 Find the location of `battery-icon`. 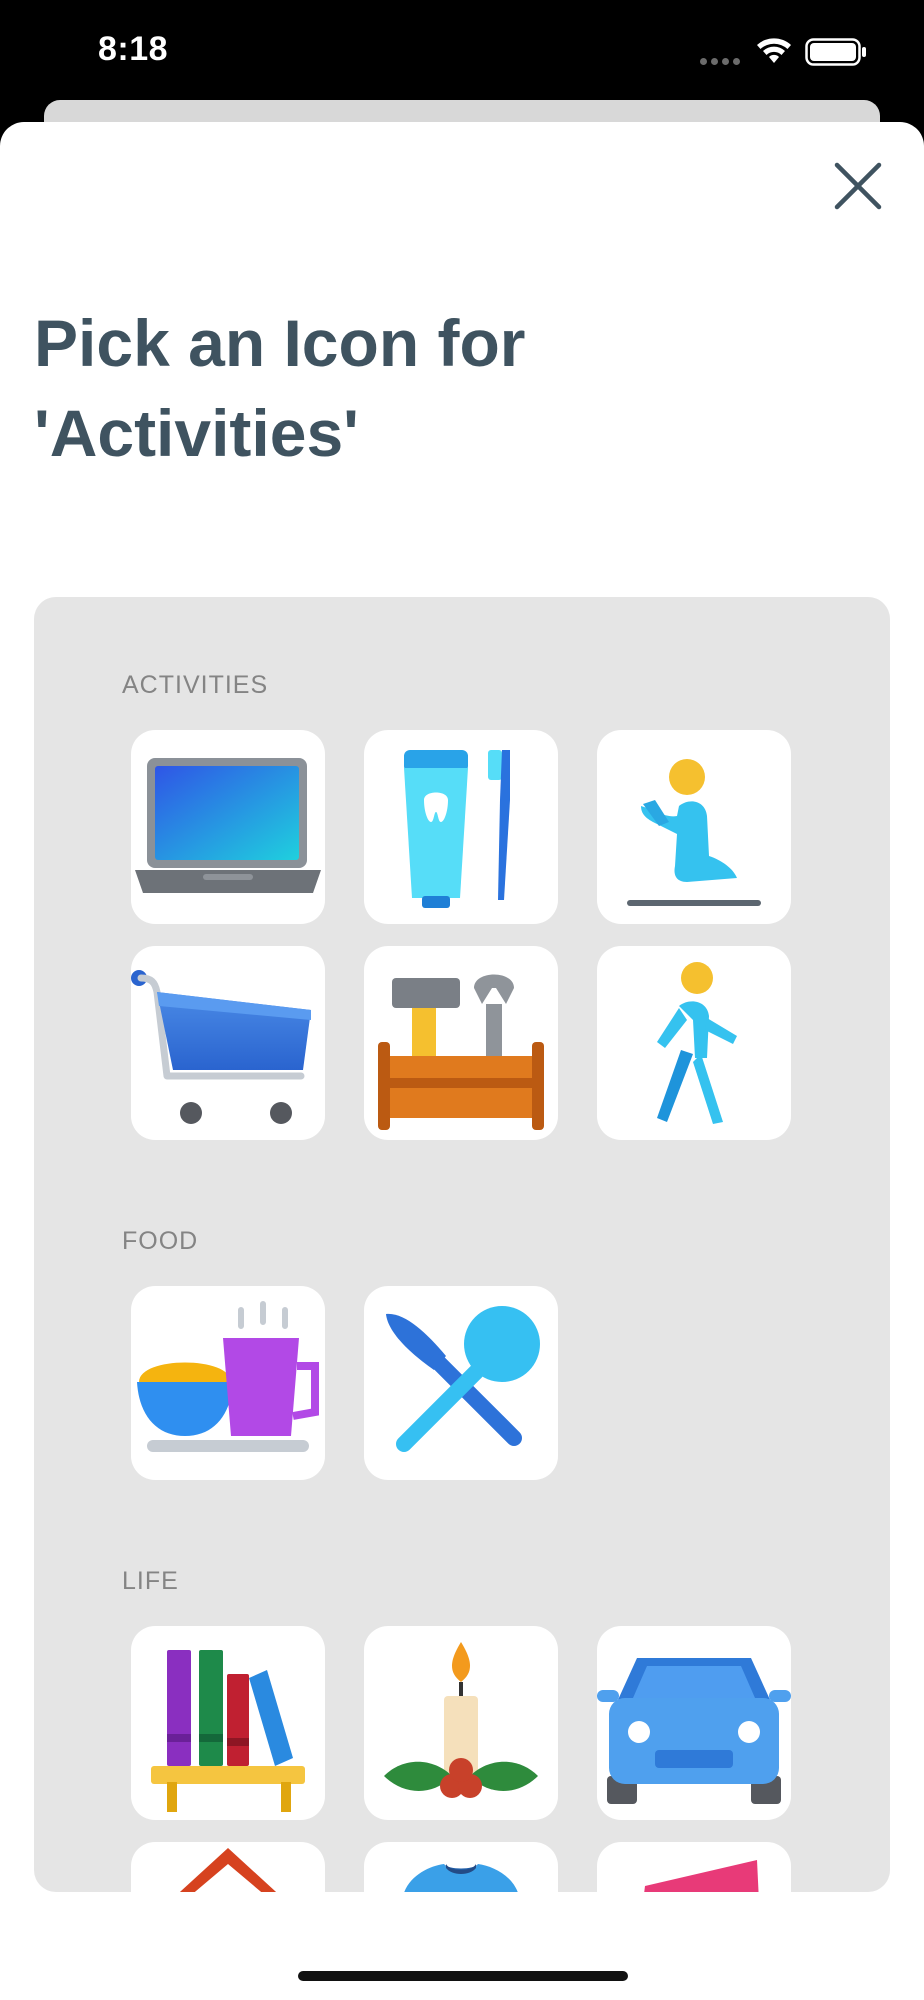

battery-icon is located at coordinates (835, 52).